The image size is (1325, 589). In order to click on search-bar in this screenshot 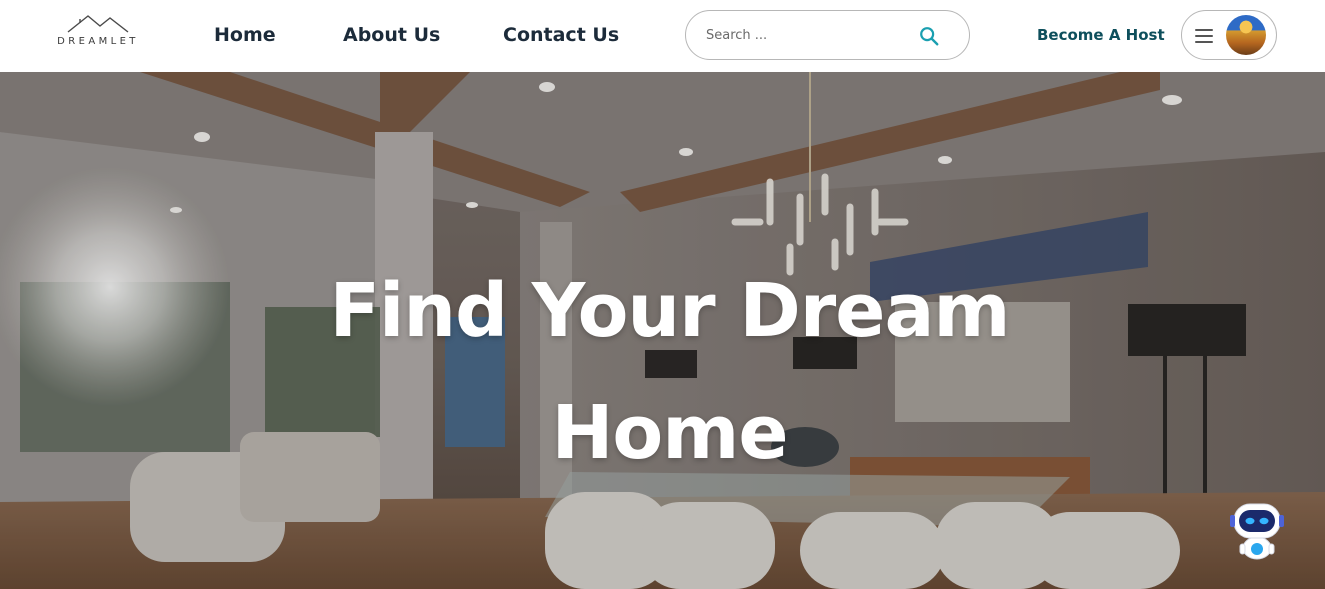, I will do `click(827, 35)`.